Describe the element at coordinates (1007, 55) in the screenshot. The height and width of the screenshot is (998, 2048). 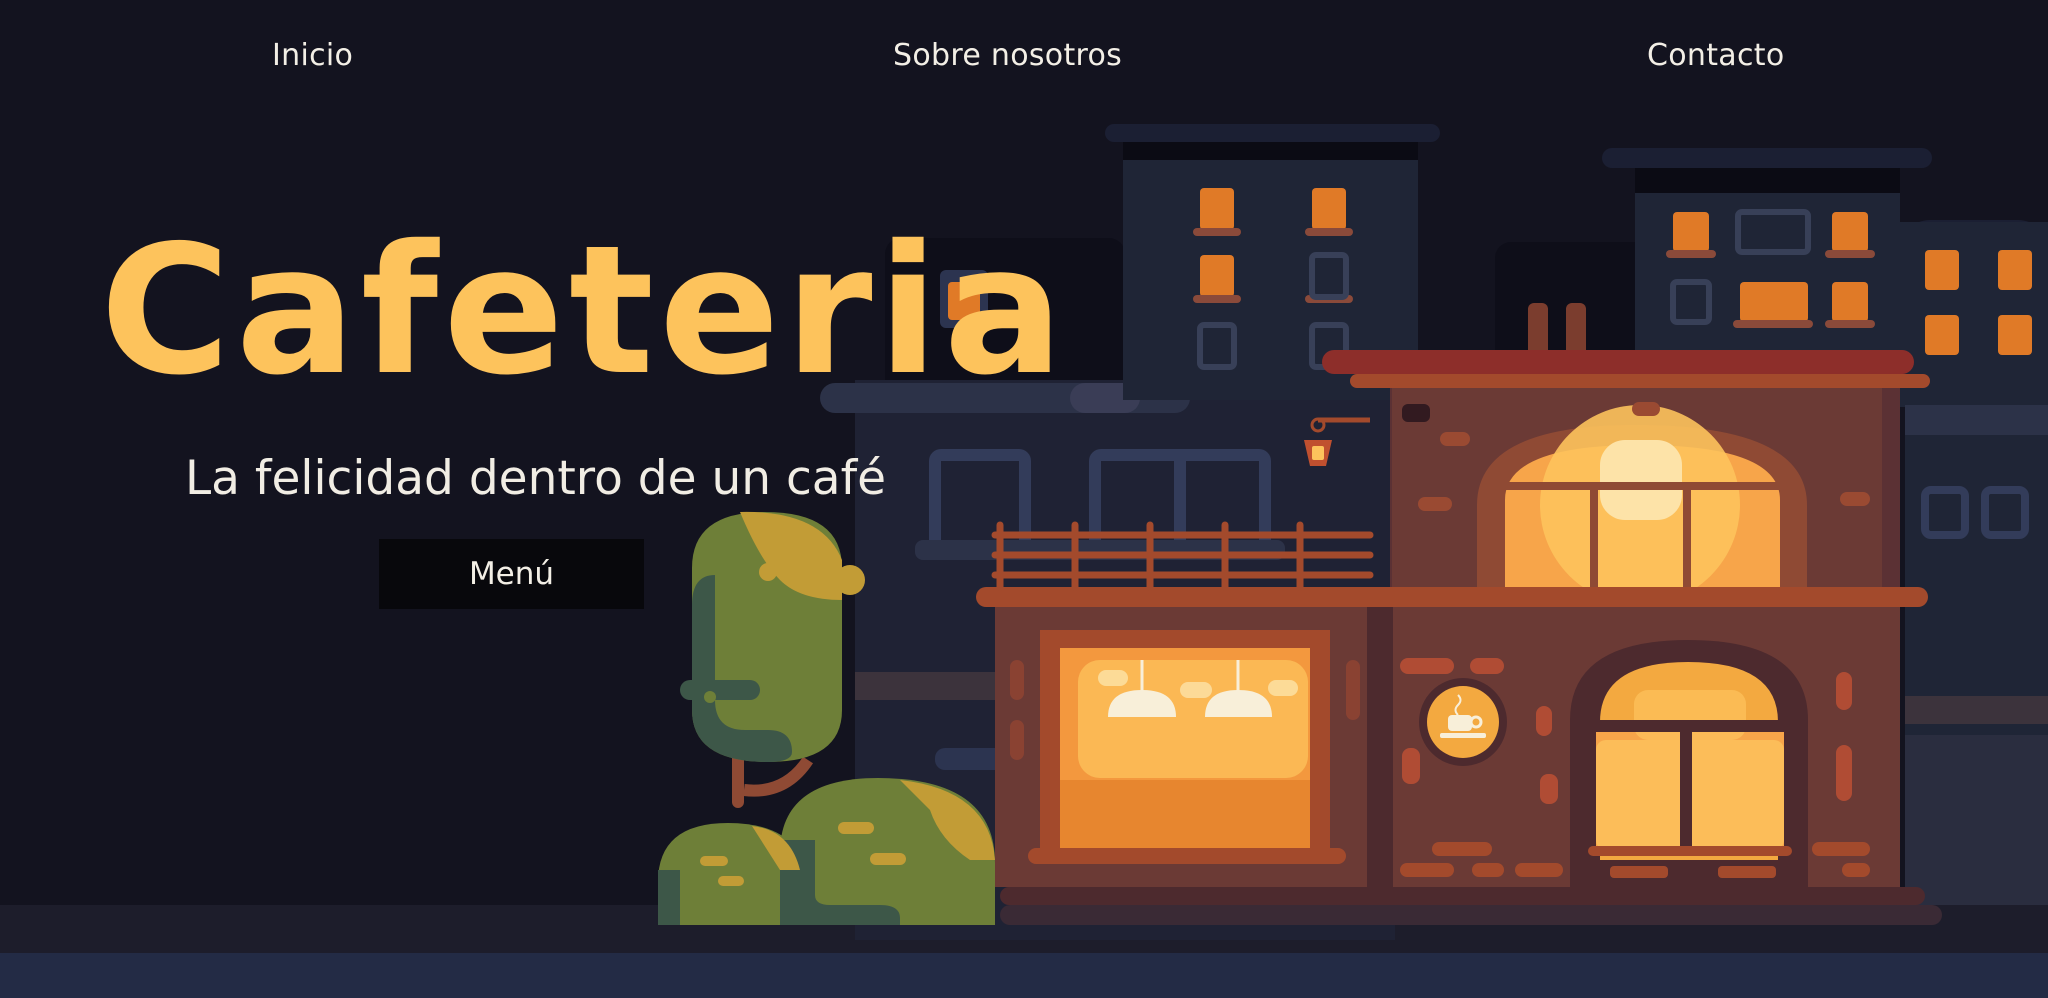
I see `nav-link-sobre-nosotros: Sobre nosotros` at that location.